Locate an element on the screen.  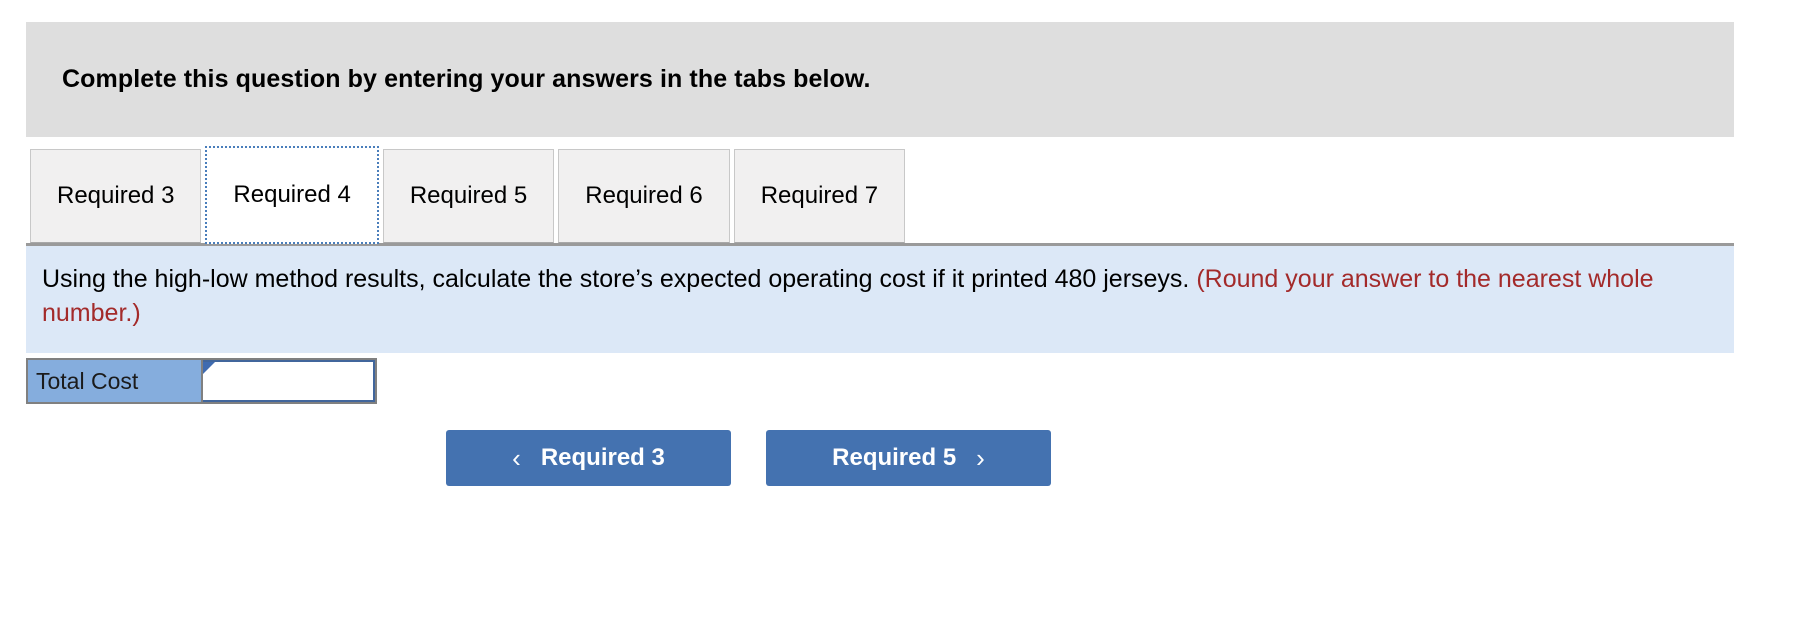
total-cost-label: Total Cost is located at coordinates (115, 381).